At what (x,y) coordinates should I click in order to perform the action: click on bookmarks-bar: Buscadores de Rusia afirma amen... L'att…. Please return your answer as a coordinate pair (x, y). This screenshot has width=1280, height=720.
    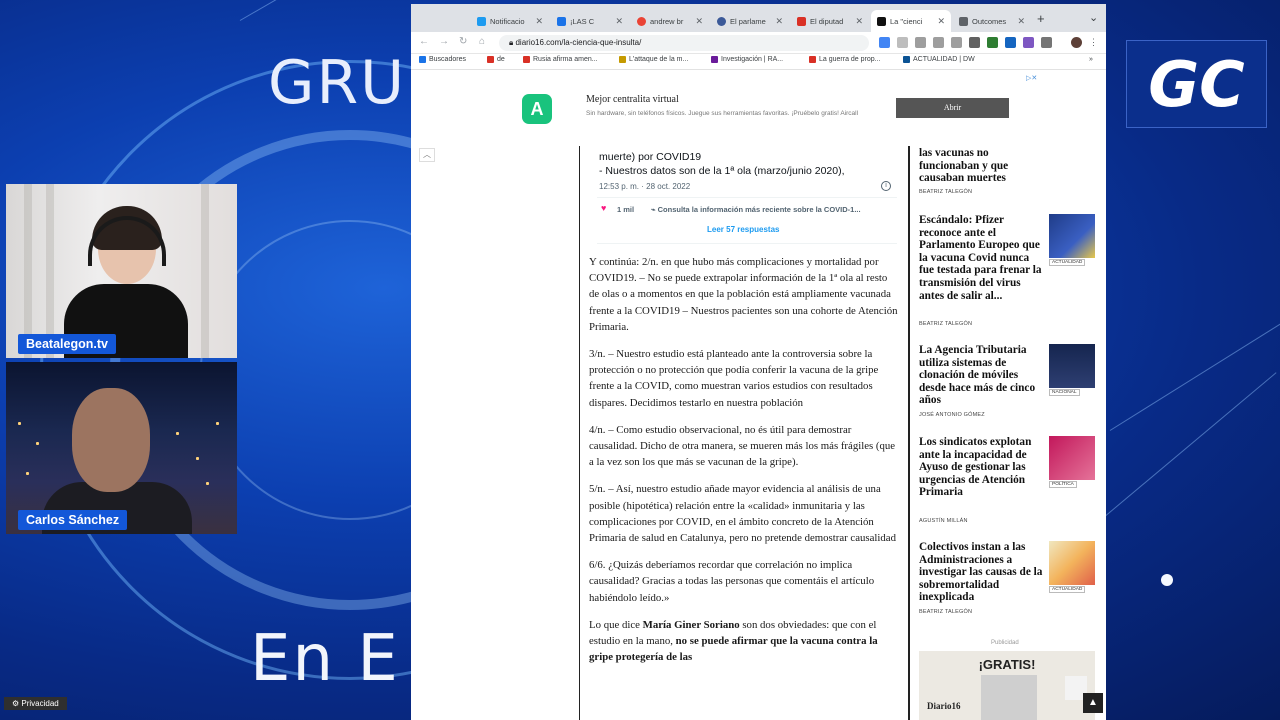
    Looking at the image, I should click on (758, 62).